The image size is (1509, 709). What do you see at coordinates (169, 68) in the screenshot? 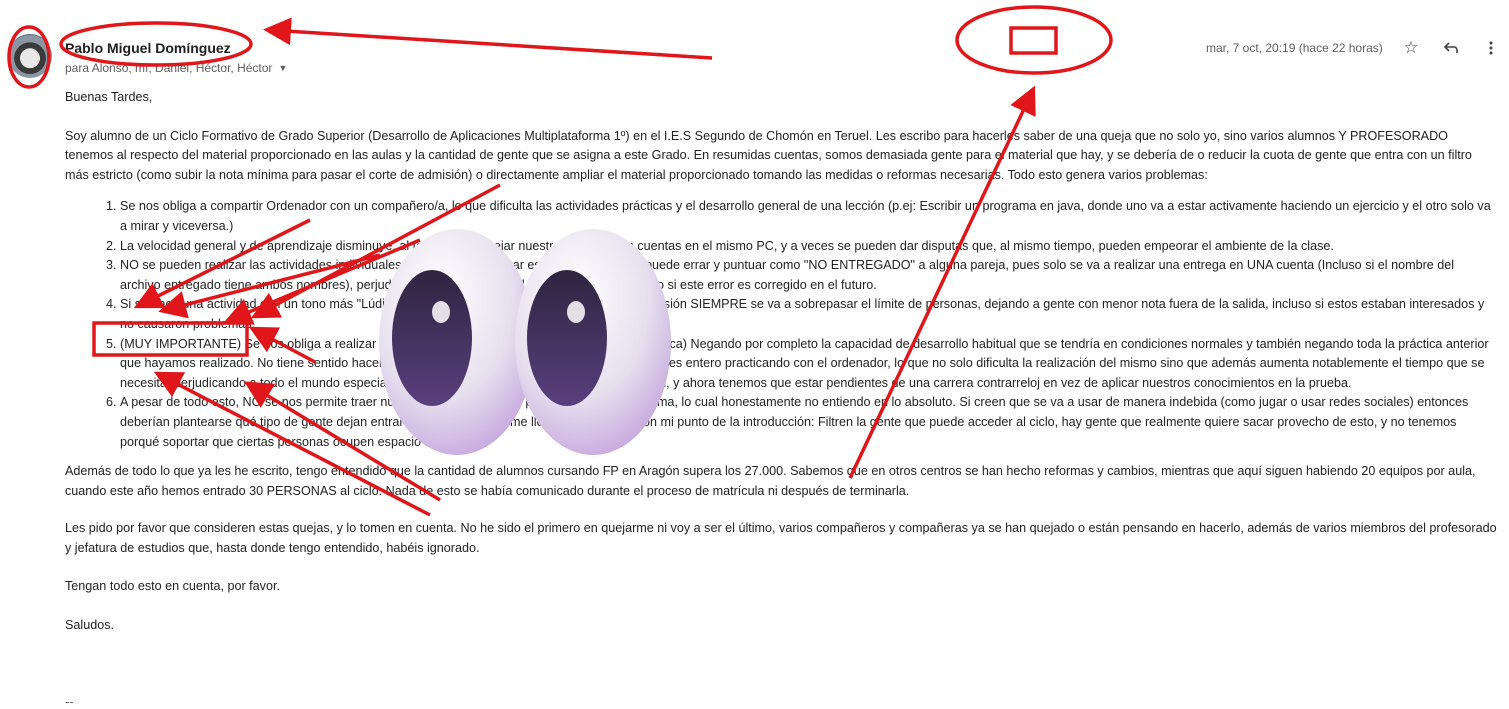
I see `recipients-text: para Alonso, mí, Daniel, Héctor, Héctor` at bounding box center [169, 68].